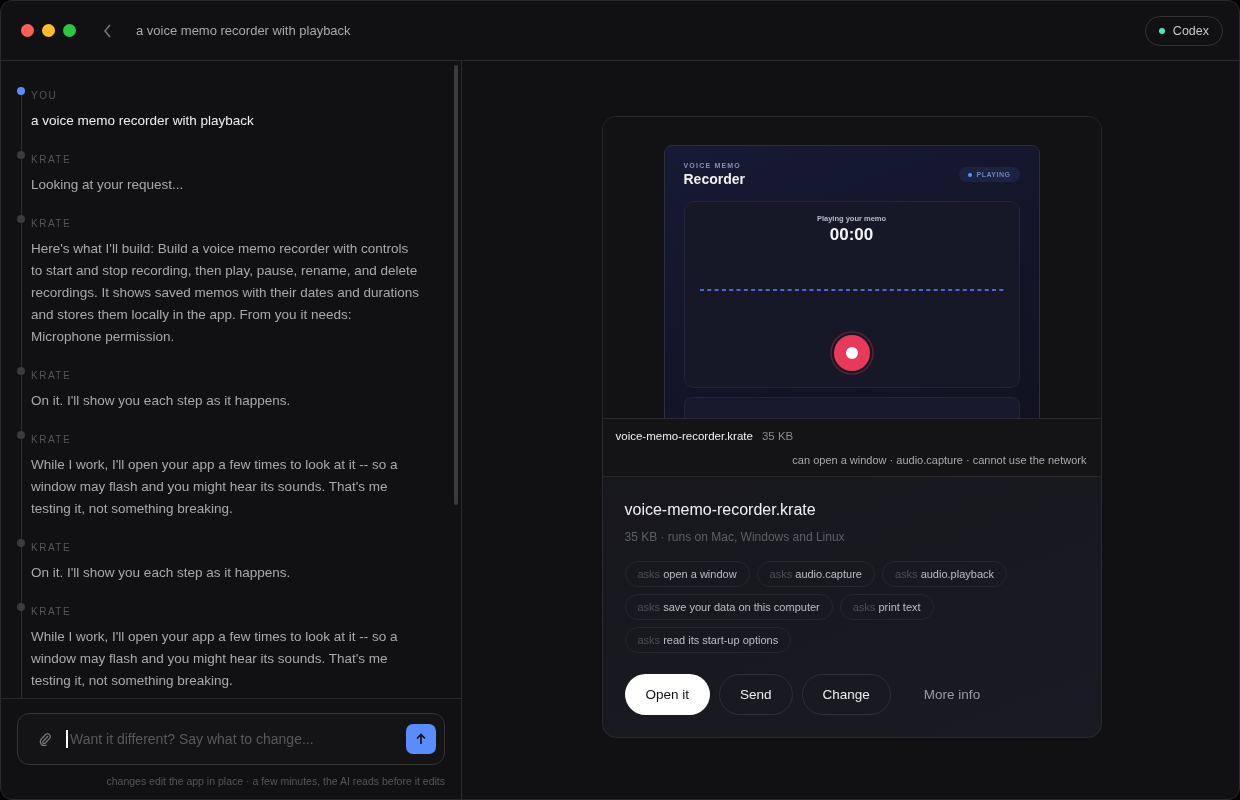  I want to click on file-size: 35 KB, so click(777, 436).